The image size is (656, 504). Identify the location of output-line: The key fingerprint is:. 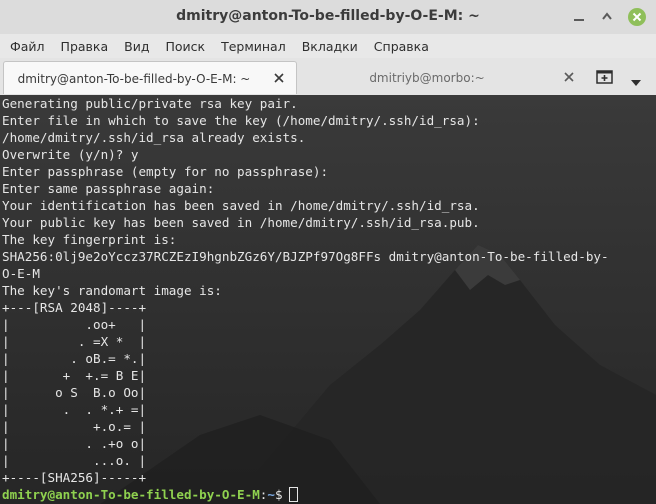
(89, 239).